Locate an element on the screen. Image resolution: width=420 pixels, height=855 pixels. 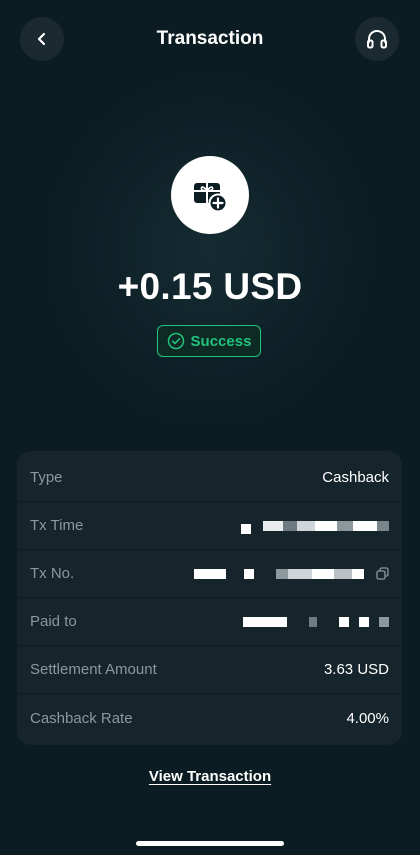
detail-row-tx-no: Tx No. is located at coordinates (209, 574).